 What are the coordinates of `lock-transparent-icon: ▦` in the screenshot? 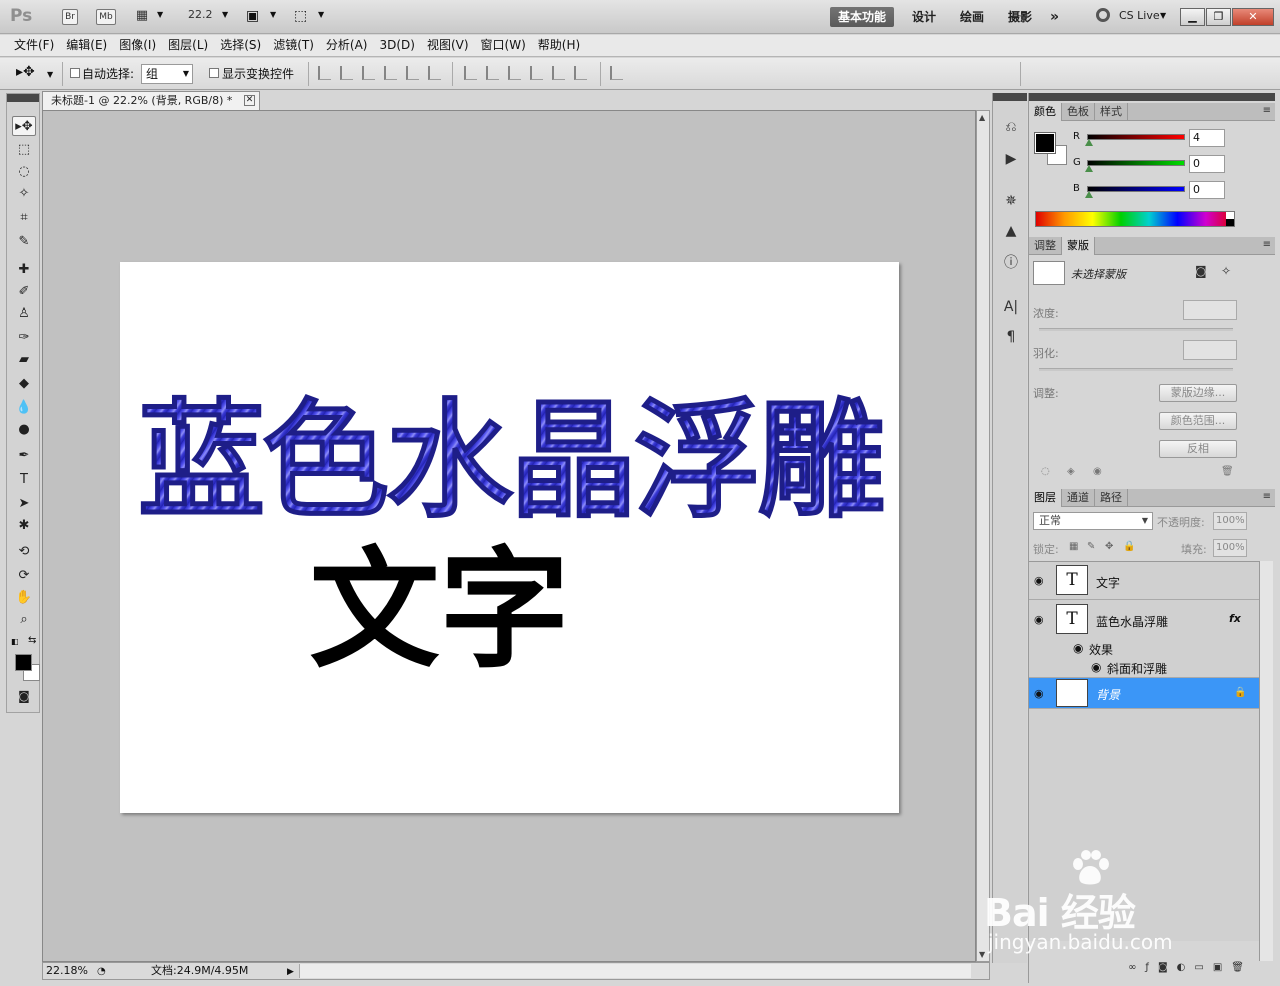 It's located at (1073, 546).